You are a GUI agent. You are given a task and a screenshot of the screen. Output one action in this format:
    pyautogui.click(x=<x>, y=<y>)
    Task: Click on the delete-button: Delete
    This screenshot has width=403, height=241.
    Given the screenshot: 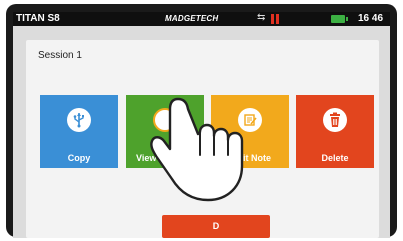 What is the action you would take?
    pyautogui.click(x=335, y=131)
    